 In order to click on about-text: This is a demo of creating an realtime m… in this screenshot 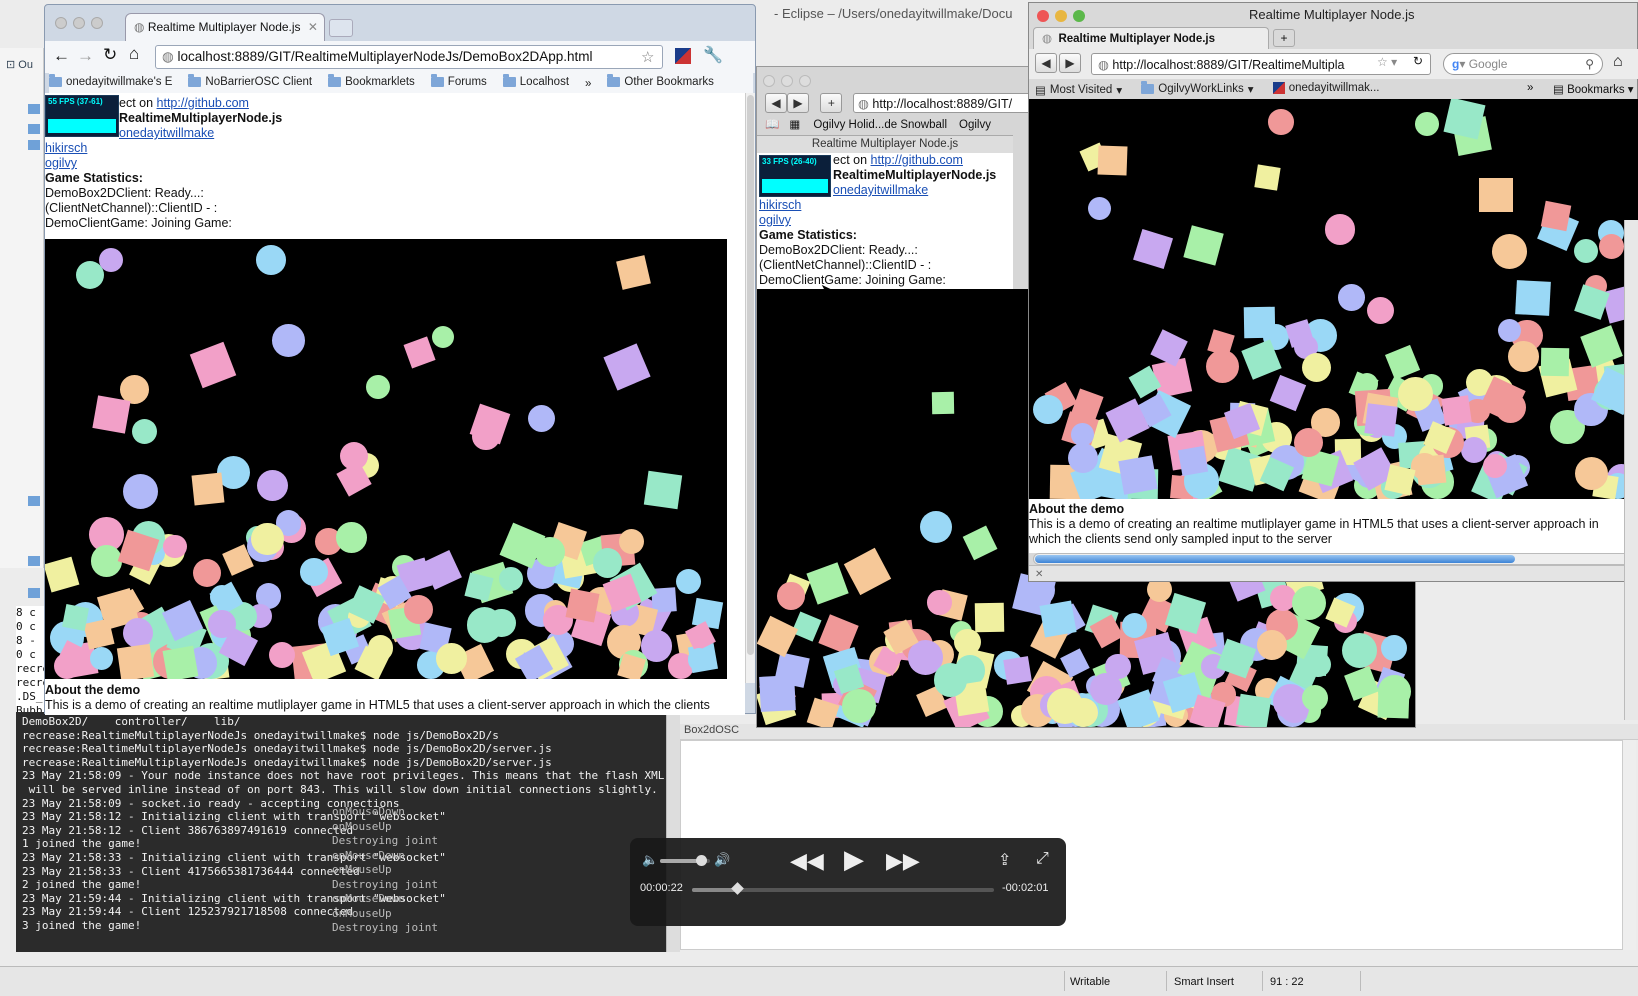, I will do `click(1314, 524)`.